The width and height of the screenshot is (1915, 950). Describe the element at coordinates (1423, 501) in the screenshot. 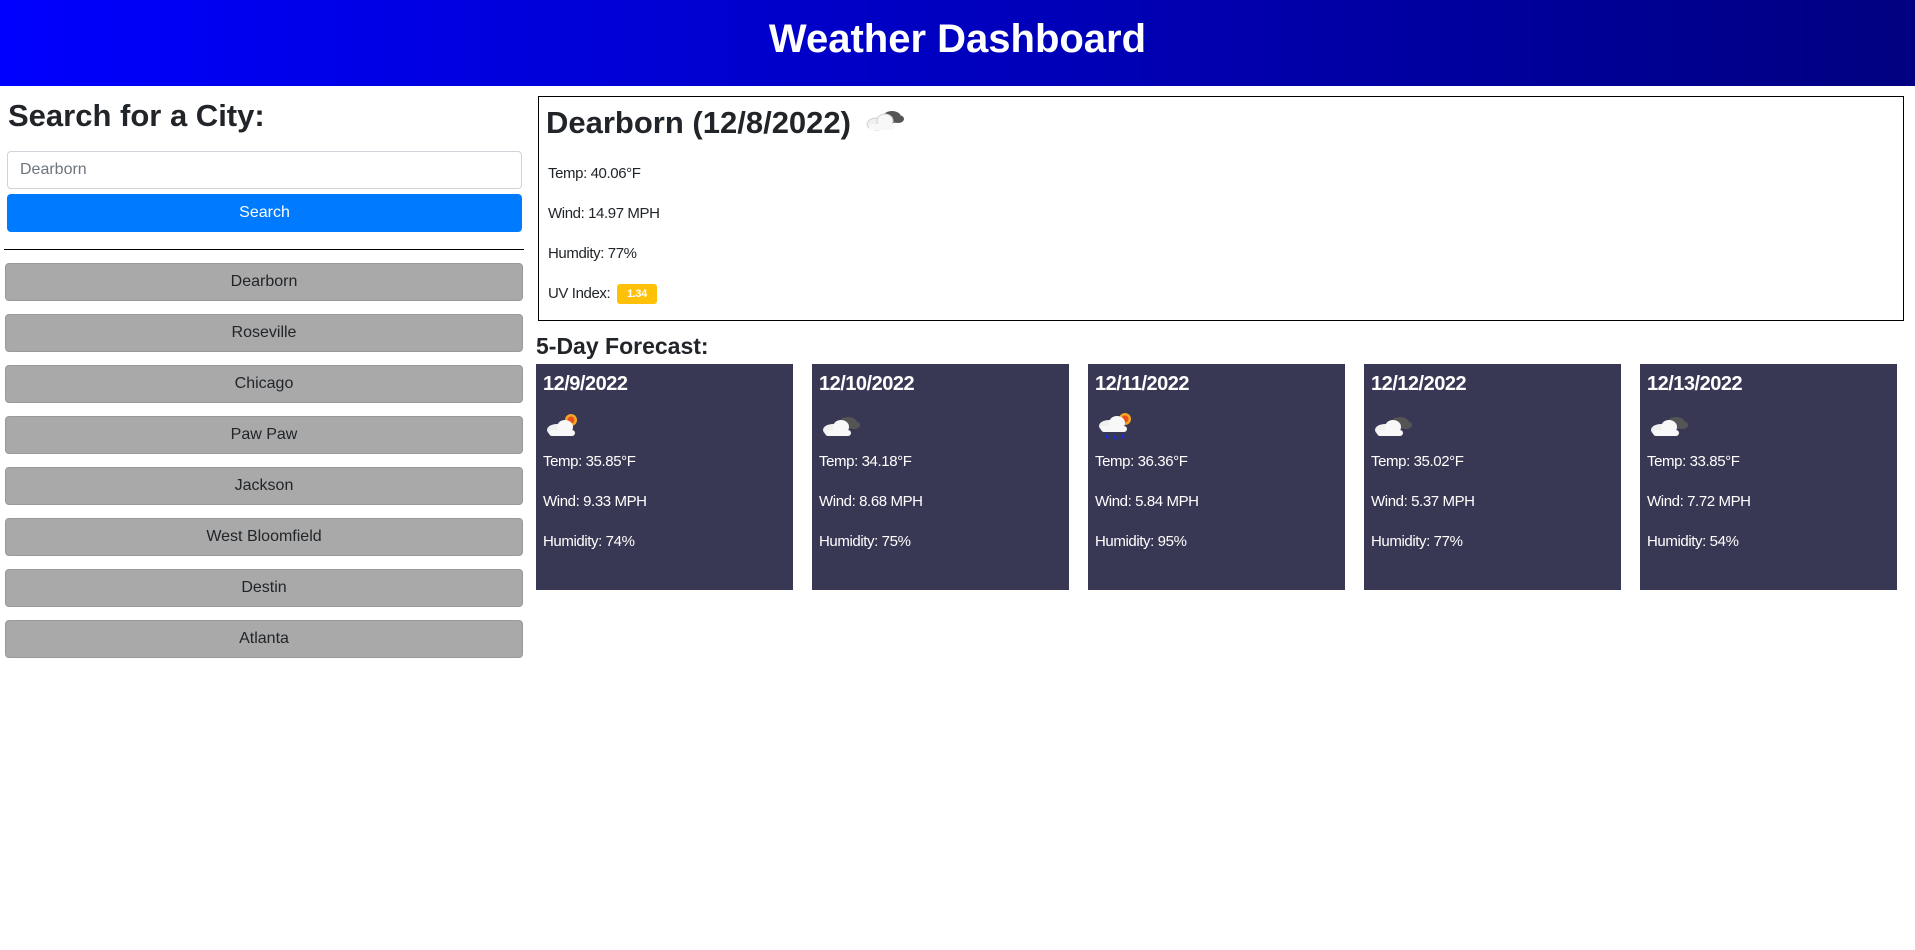

I see `forecast-wind: Wind: 5.37 MPH` at that location.